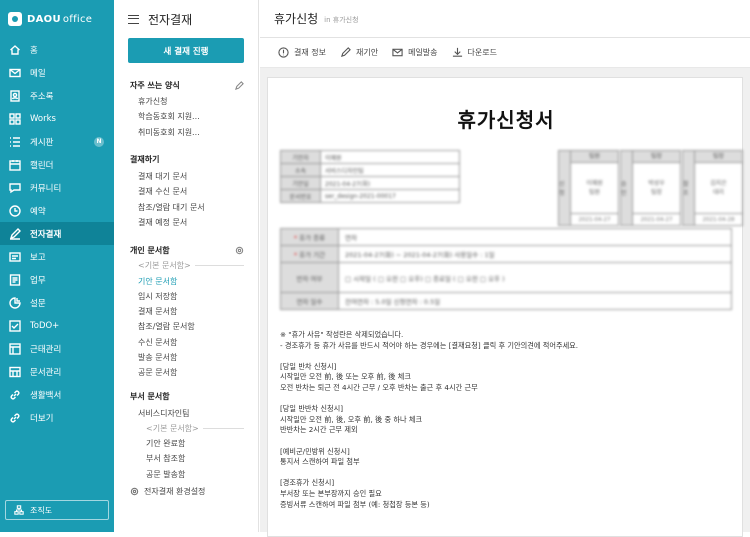  Describe the element at coordinates (186, 326) in the screenshot. I see `personal-item: 참조/열람 문서함` at that location.